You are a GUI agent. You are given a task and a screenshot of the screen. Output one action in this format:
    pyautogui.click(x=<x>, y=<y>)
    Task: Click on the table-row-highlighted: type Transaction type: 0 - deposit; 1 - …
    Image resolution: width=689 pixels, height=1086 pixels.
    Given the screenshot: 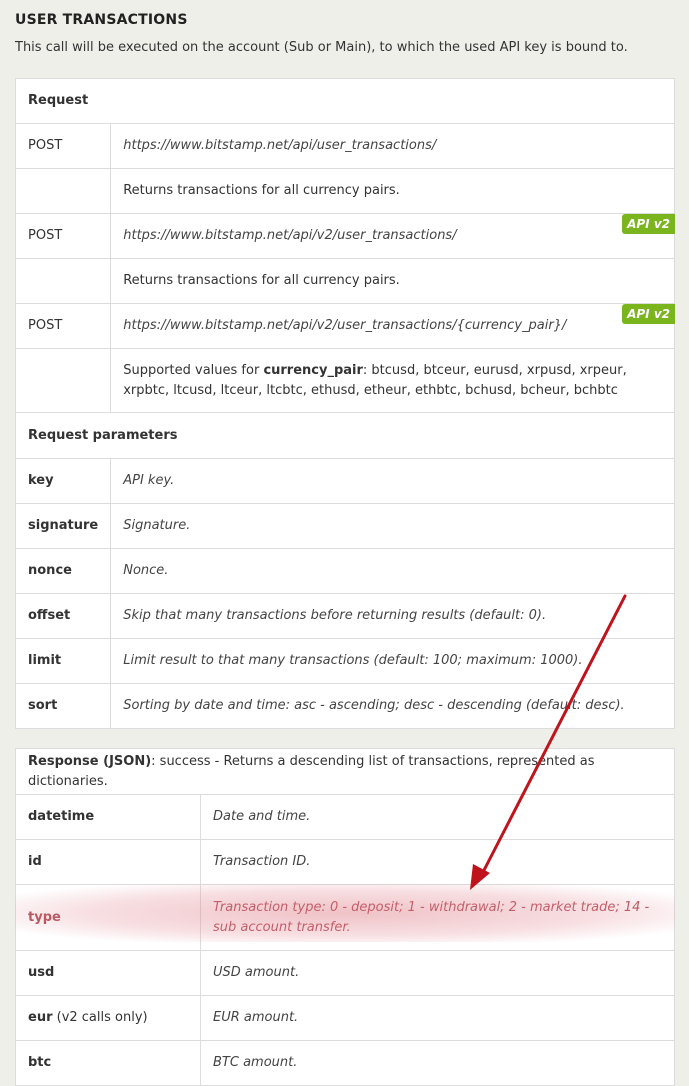 What is the action you would take?
    pyautogui.click(x=345, y=917)
    